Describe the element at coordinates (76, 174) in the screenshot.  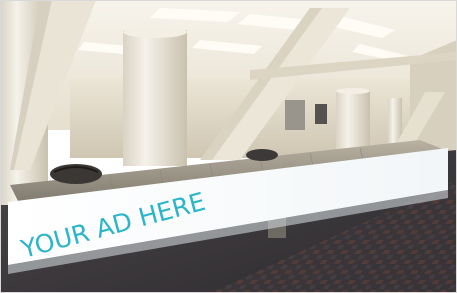
I see `luggage-left` at that location.